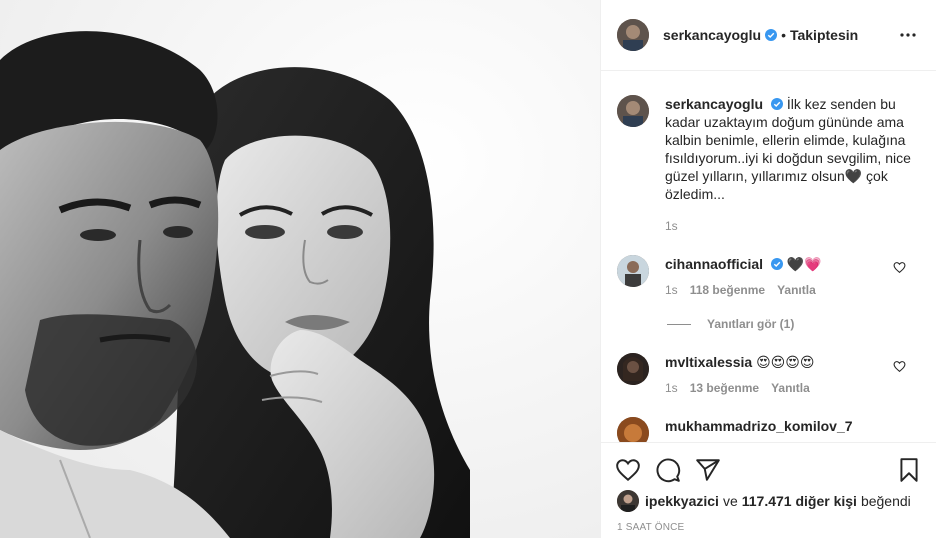 The image size is (936, 538). Describe the element at coordinates (633, 111) in the screenshot. I see `caption-avatar` at that location.